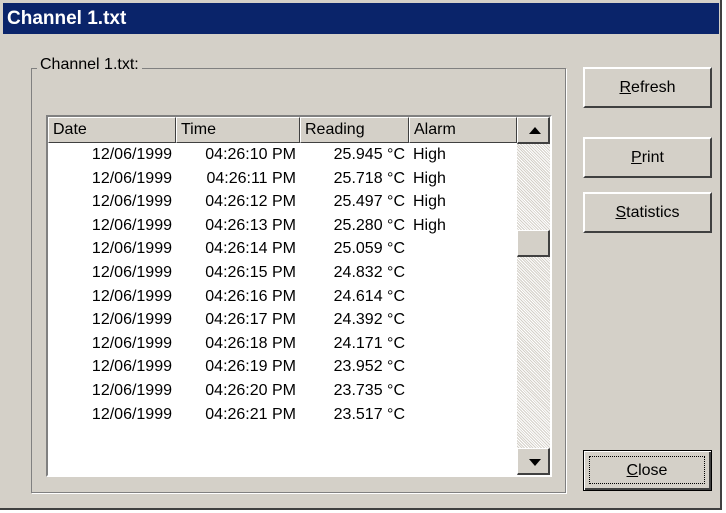  I want to click on column-header-time: Time, so click(238, 130).